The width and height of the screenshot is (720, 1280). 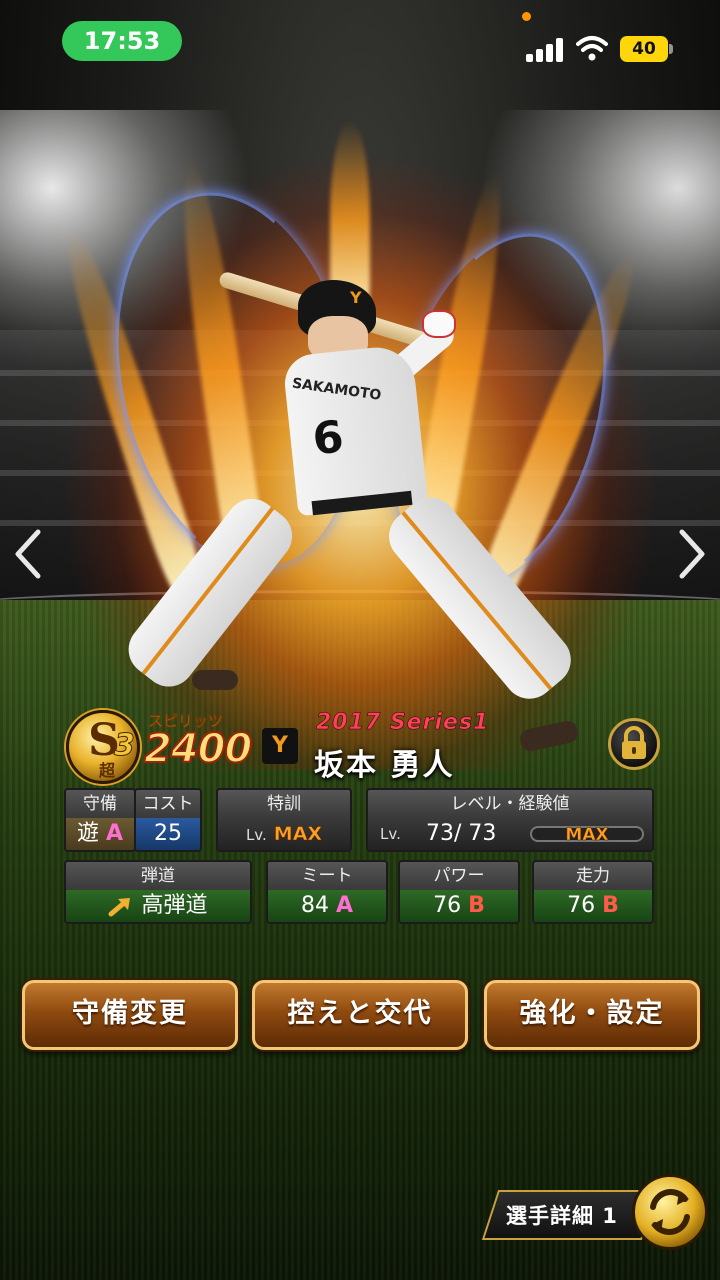 I want to click on special-training-value: Lv. MAX, so click(x=284, y=834).